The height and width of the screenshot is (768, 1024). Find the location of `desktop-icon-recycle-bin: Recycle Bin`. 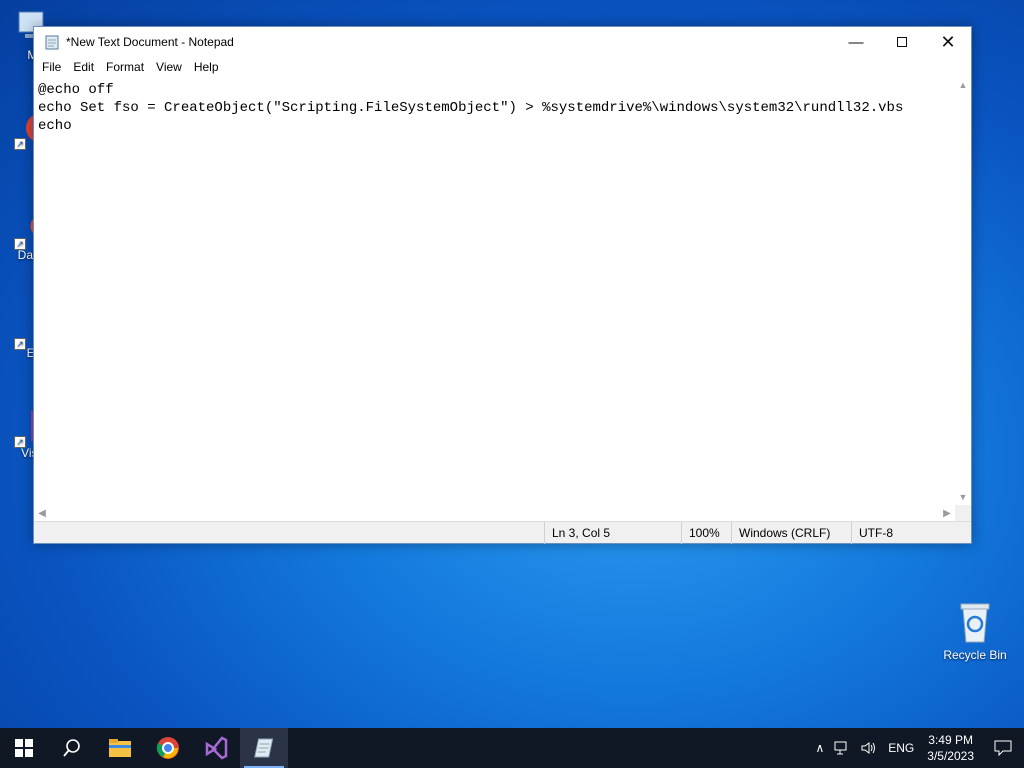

desktop-icon-recycle-bin: Recycle Bin is located at coordinates (975, 631).